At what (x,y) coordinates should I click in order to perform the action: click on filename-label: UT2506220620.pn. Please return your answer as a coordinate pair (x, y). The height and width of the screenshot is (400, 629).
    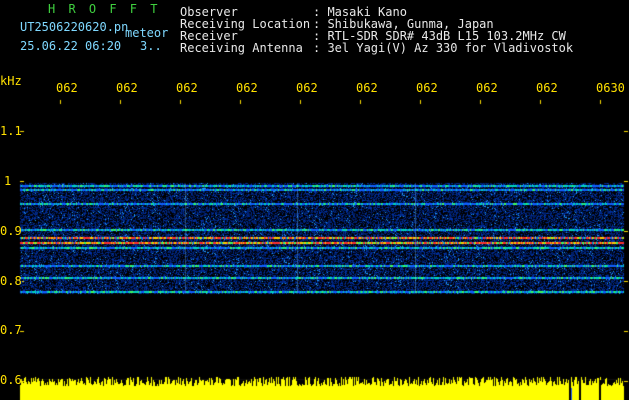
    Looking at the image, I should click on (74, 27).